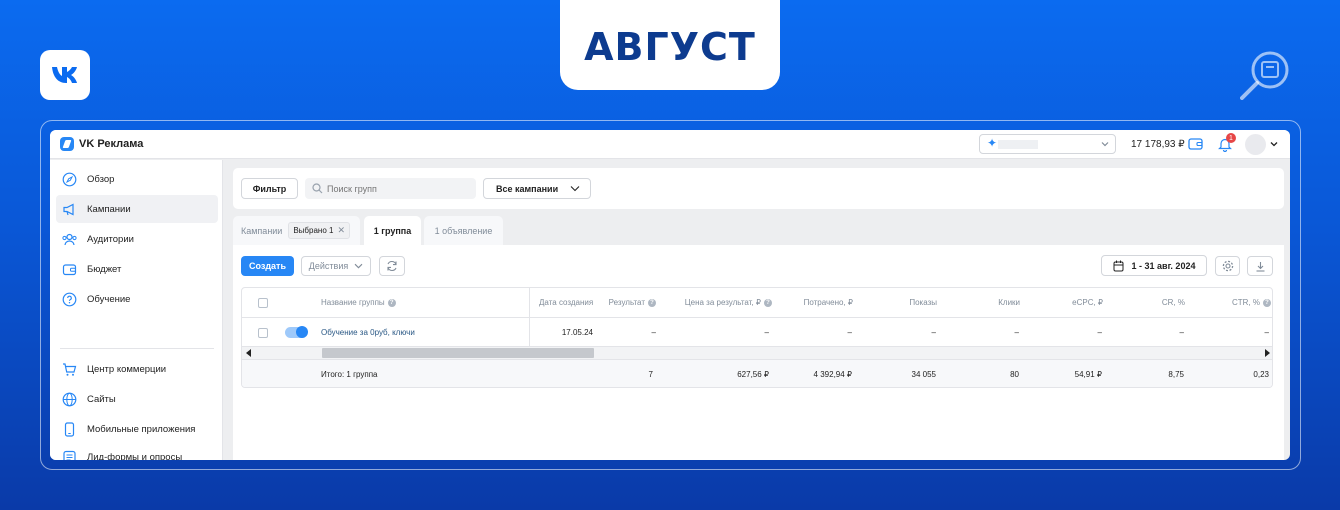 This screenshot has height=510, width=1340. I want to click on tab-campaigns: Кампании Выбрано 1 ✕, so click(296, 230).